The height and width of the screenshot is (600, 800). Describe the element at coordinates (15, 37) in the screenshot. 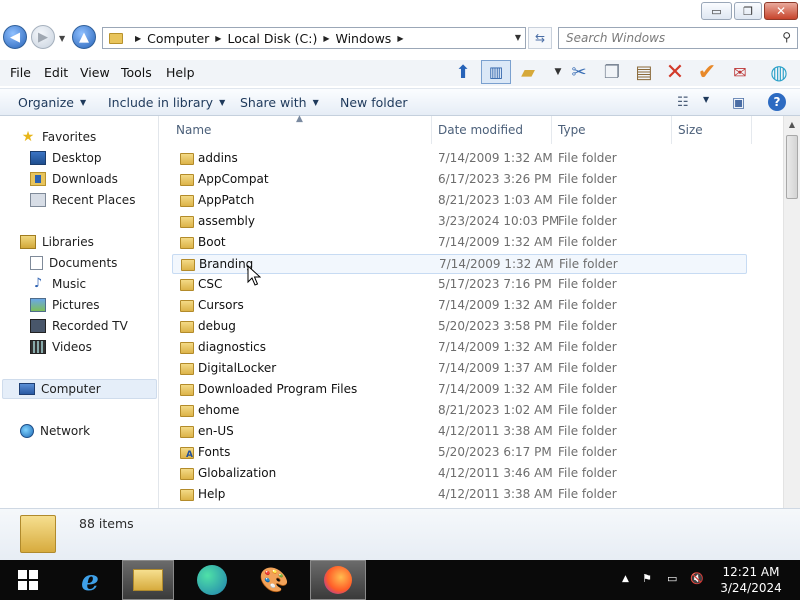

I see `back-button: ◀` at that location.